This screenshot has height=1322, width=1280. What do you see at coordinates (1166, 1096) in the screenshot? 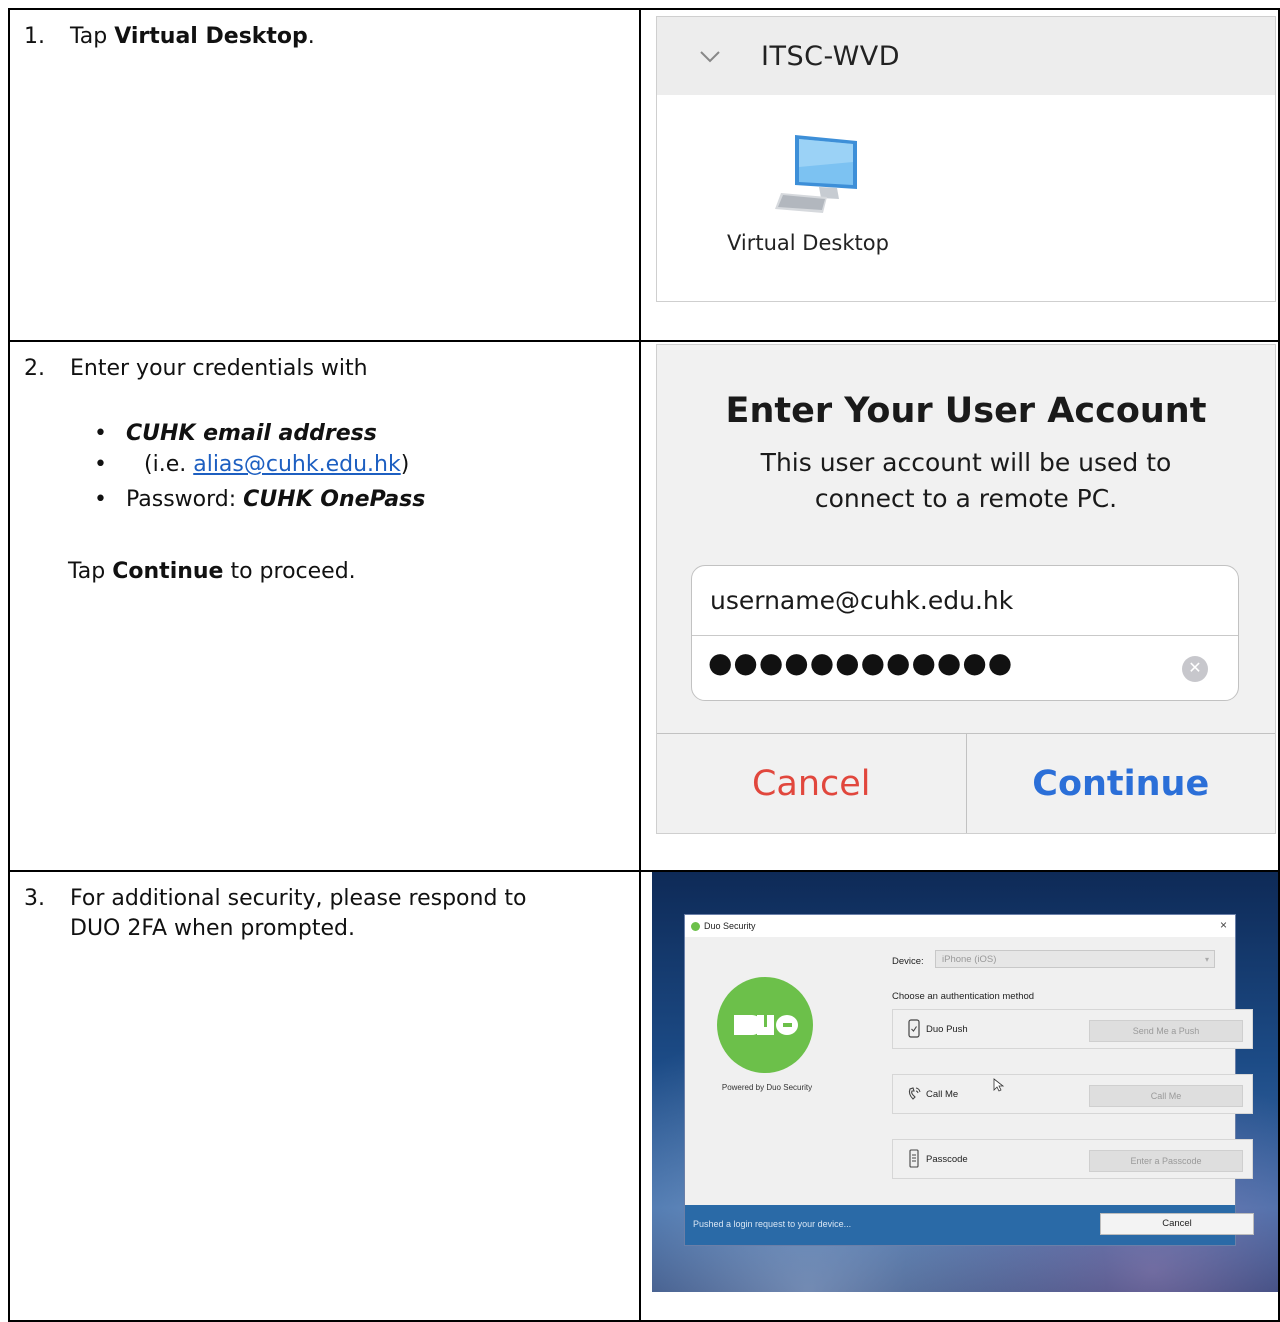
I see `call-me-button: Call Me` at bounding box center [1166, 1096].